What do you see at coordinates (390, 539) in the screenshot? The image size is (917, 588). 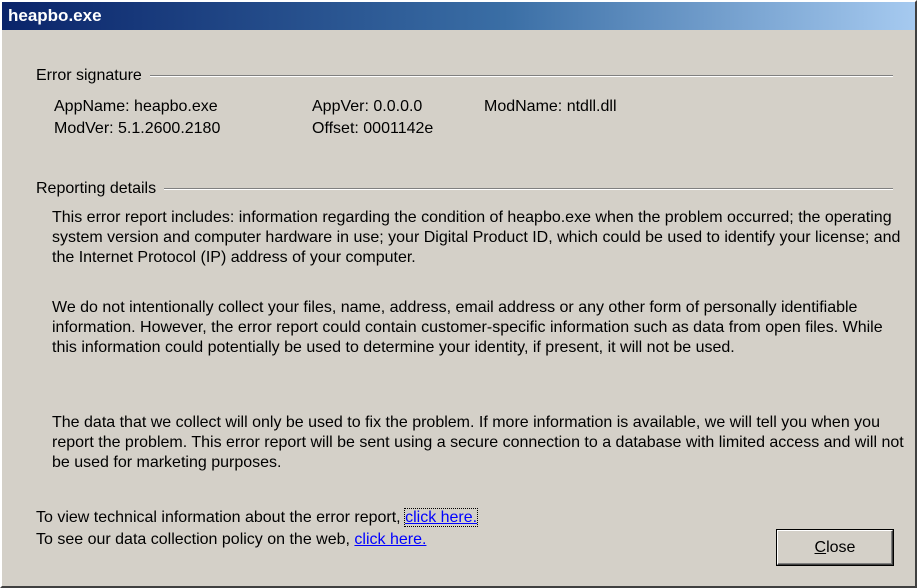 I see `policy-link: click here.` at bounding box center [390, 539].